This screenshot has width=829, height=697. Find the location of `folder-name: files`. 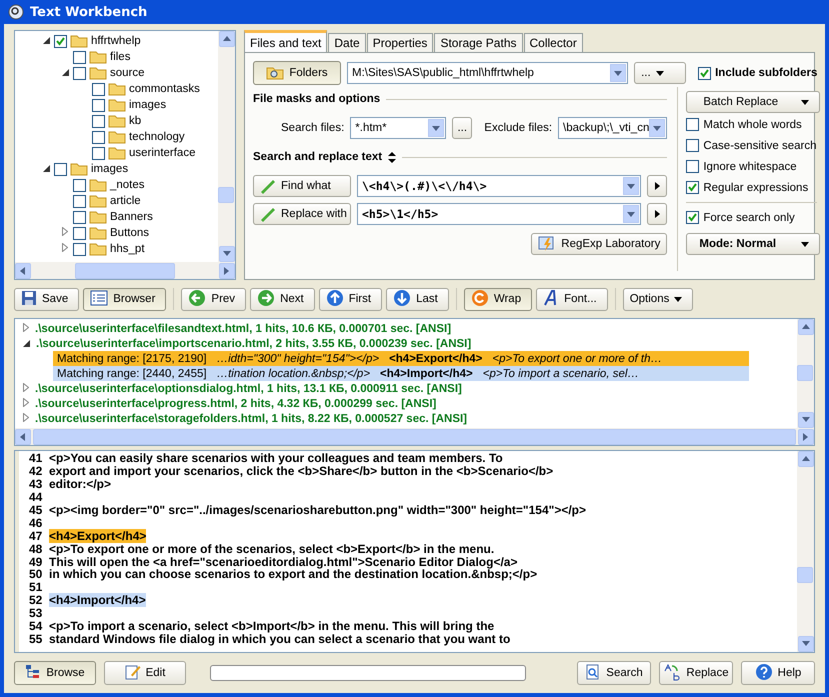

folder-name: files is located at coordinates (120, 57).